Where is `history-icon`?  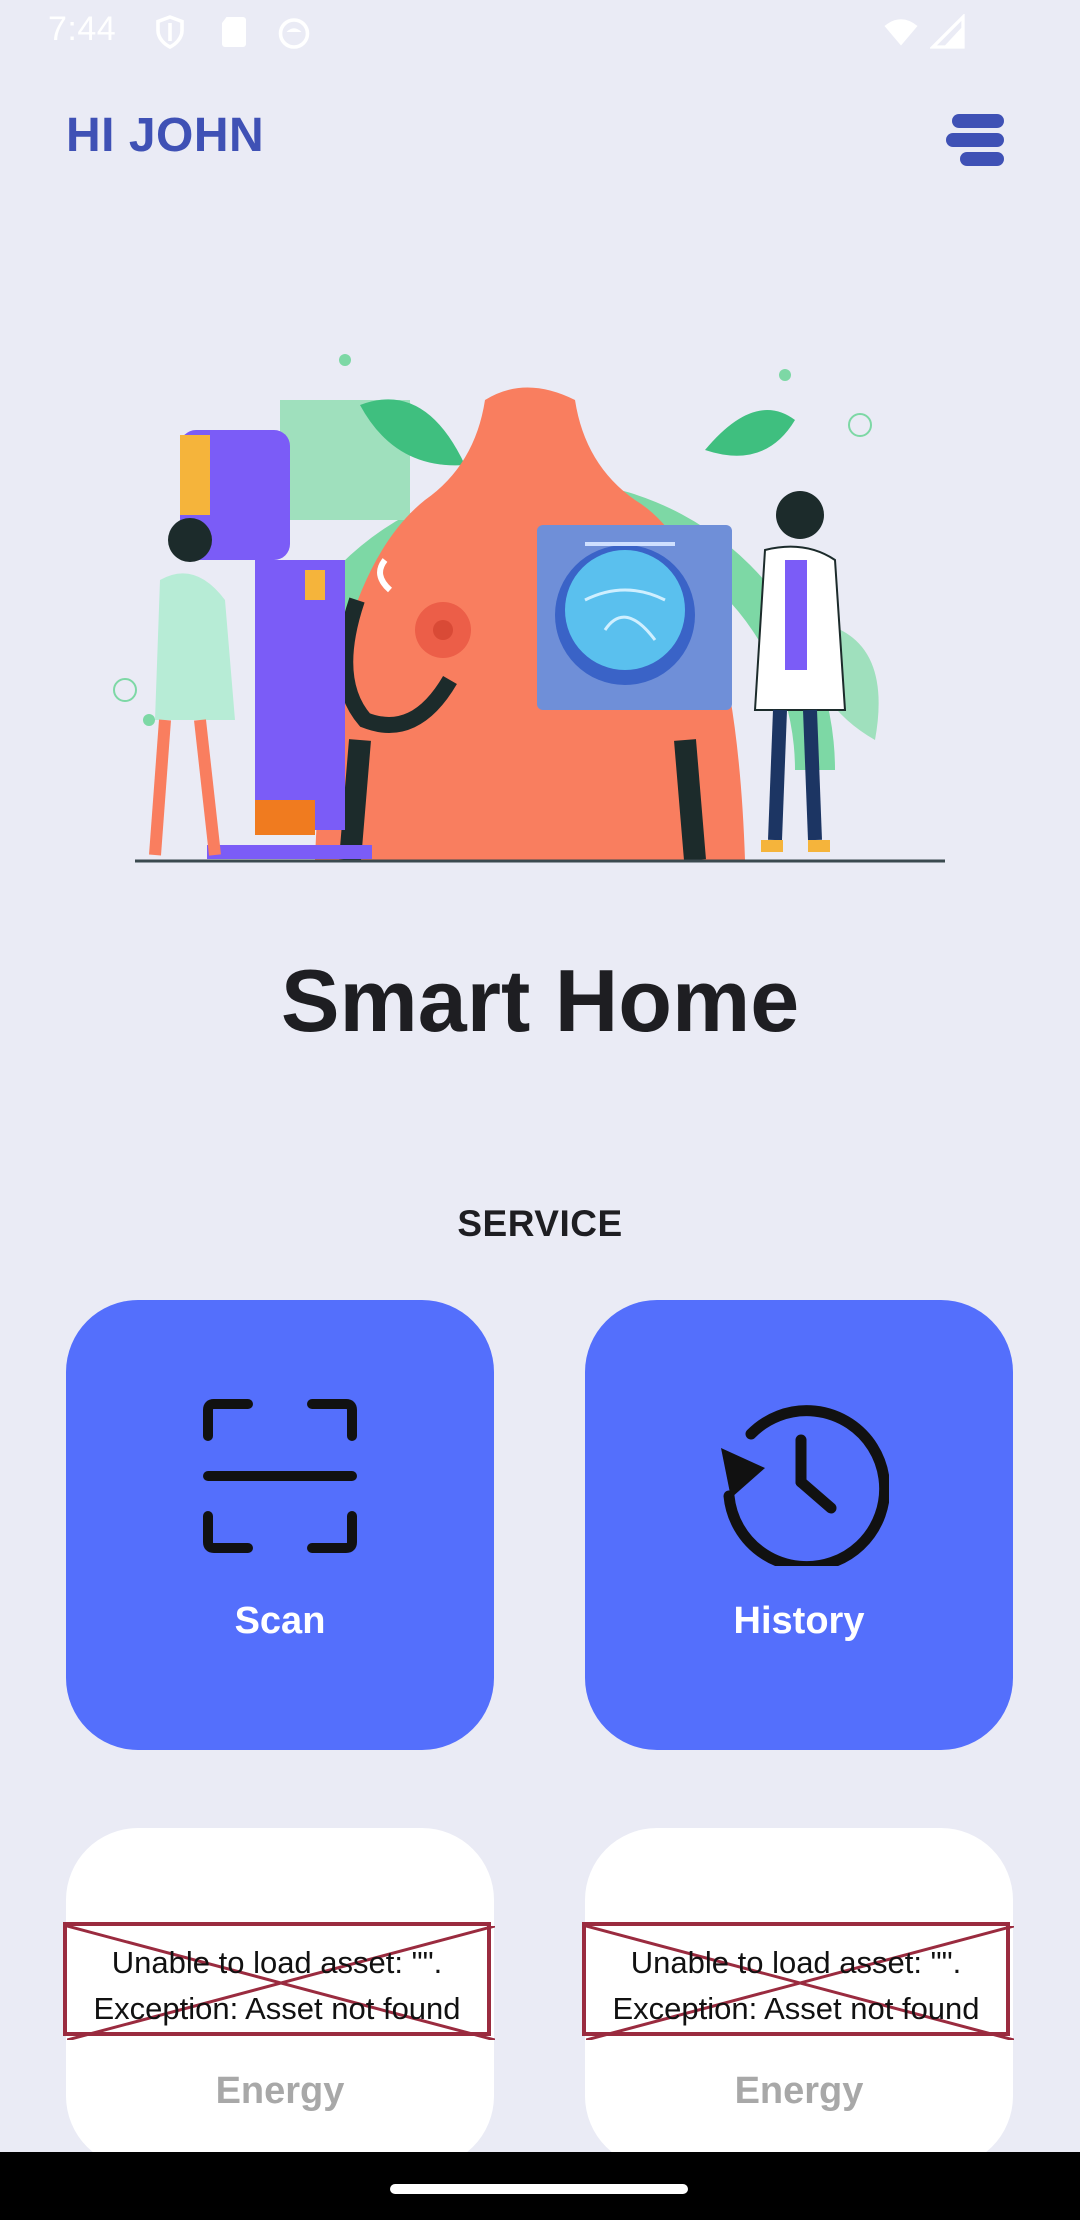 history-icon is located at coordinates (805, 1485).